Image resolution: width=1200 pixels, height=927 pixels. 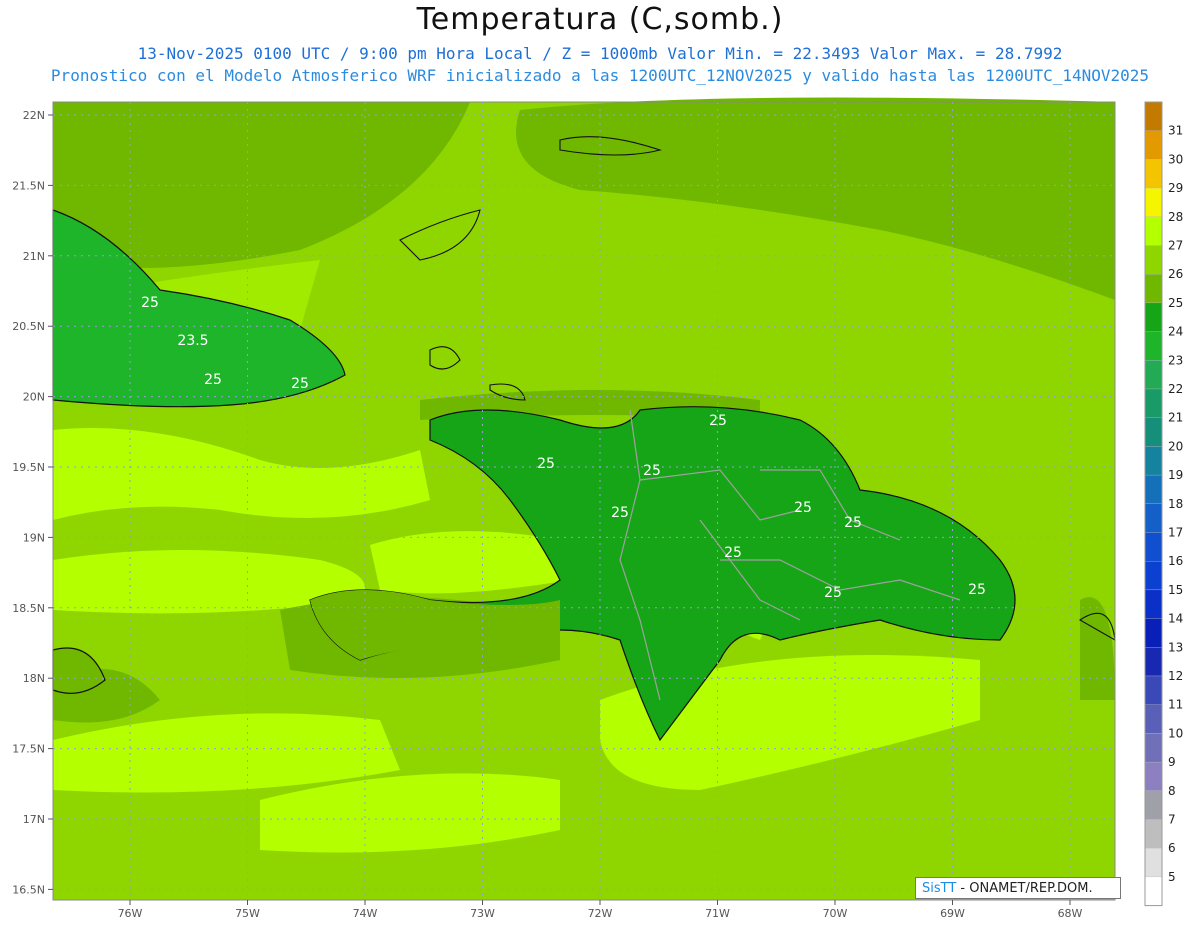 I want to click on lat-label: 17.5N, so click(x=28, y=749).